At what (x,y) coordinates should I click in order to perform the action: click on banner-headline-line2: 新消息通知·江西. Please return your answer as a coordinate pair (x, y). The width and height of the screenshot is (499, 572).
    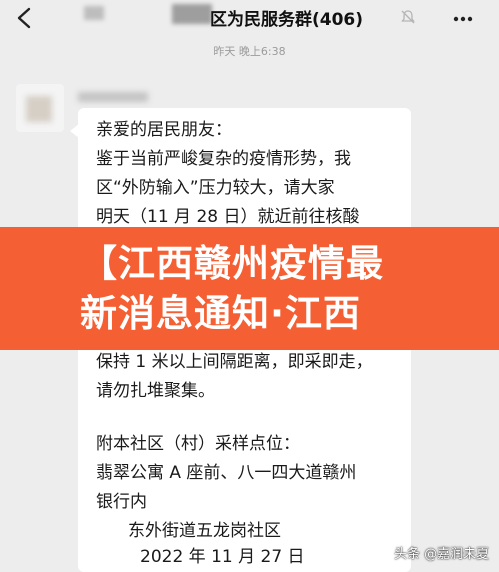
    Looking at the image, I should click on (221, 313).